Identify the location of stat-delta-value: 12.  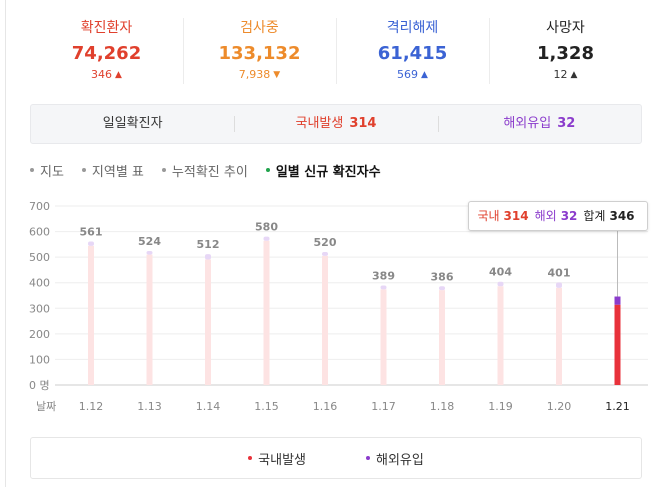
(560, 74).